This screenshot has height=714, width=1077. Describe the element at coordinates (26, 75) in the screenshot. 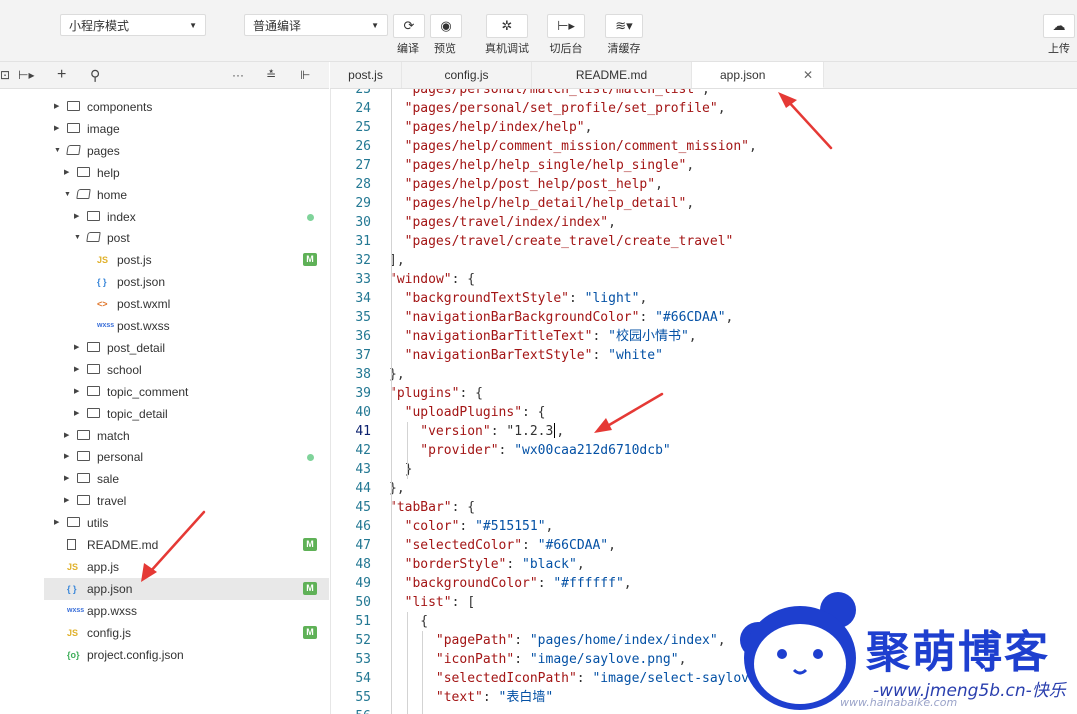

I see `collapse-panel-icon: ⊢▸` at that location.